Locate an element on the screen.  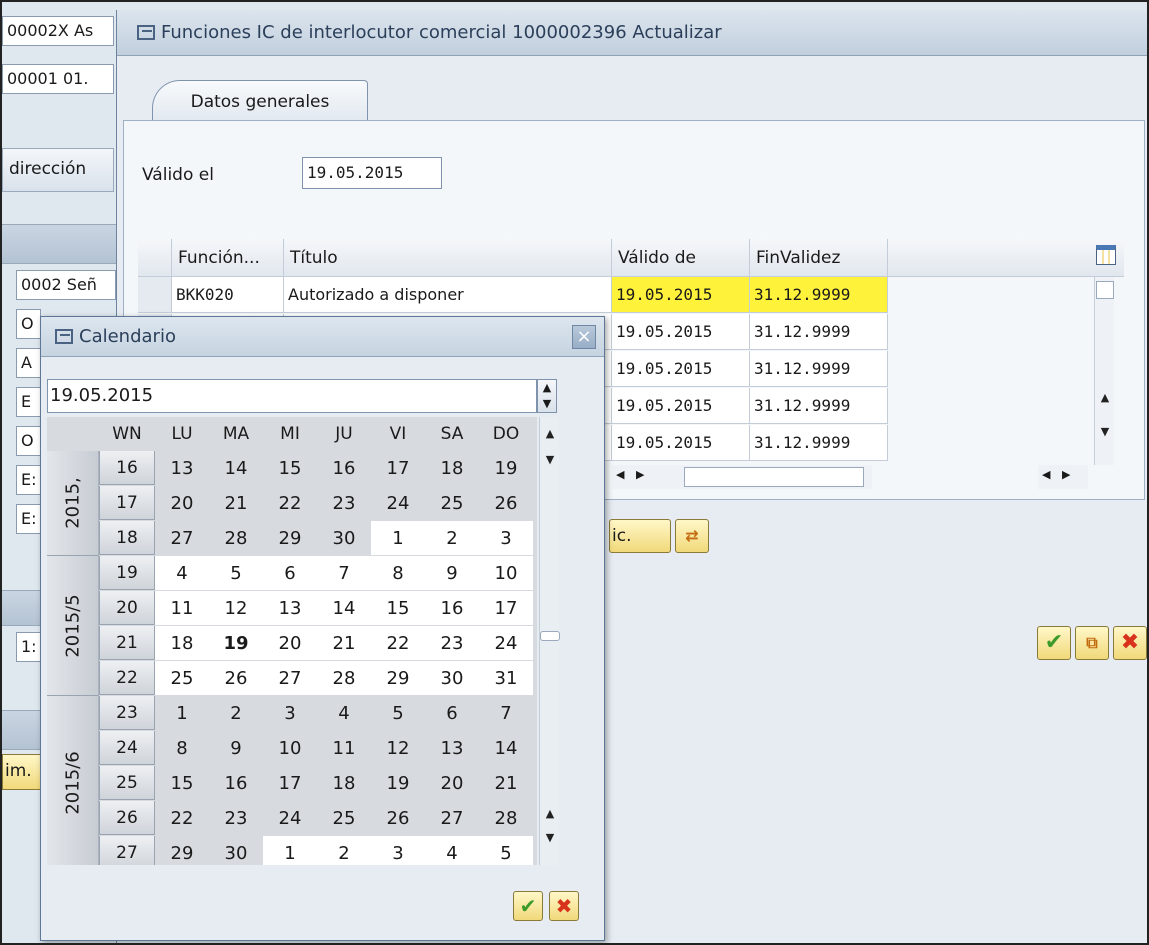
calendar-day: 29 is located at coordinates (182, 850).